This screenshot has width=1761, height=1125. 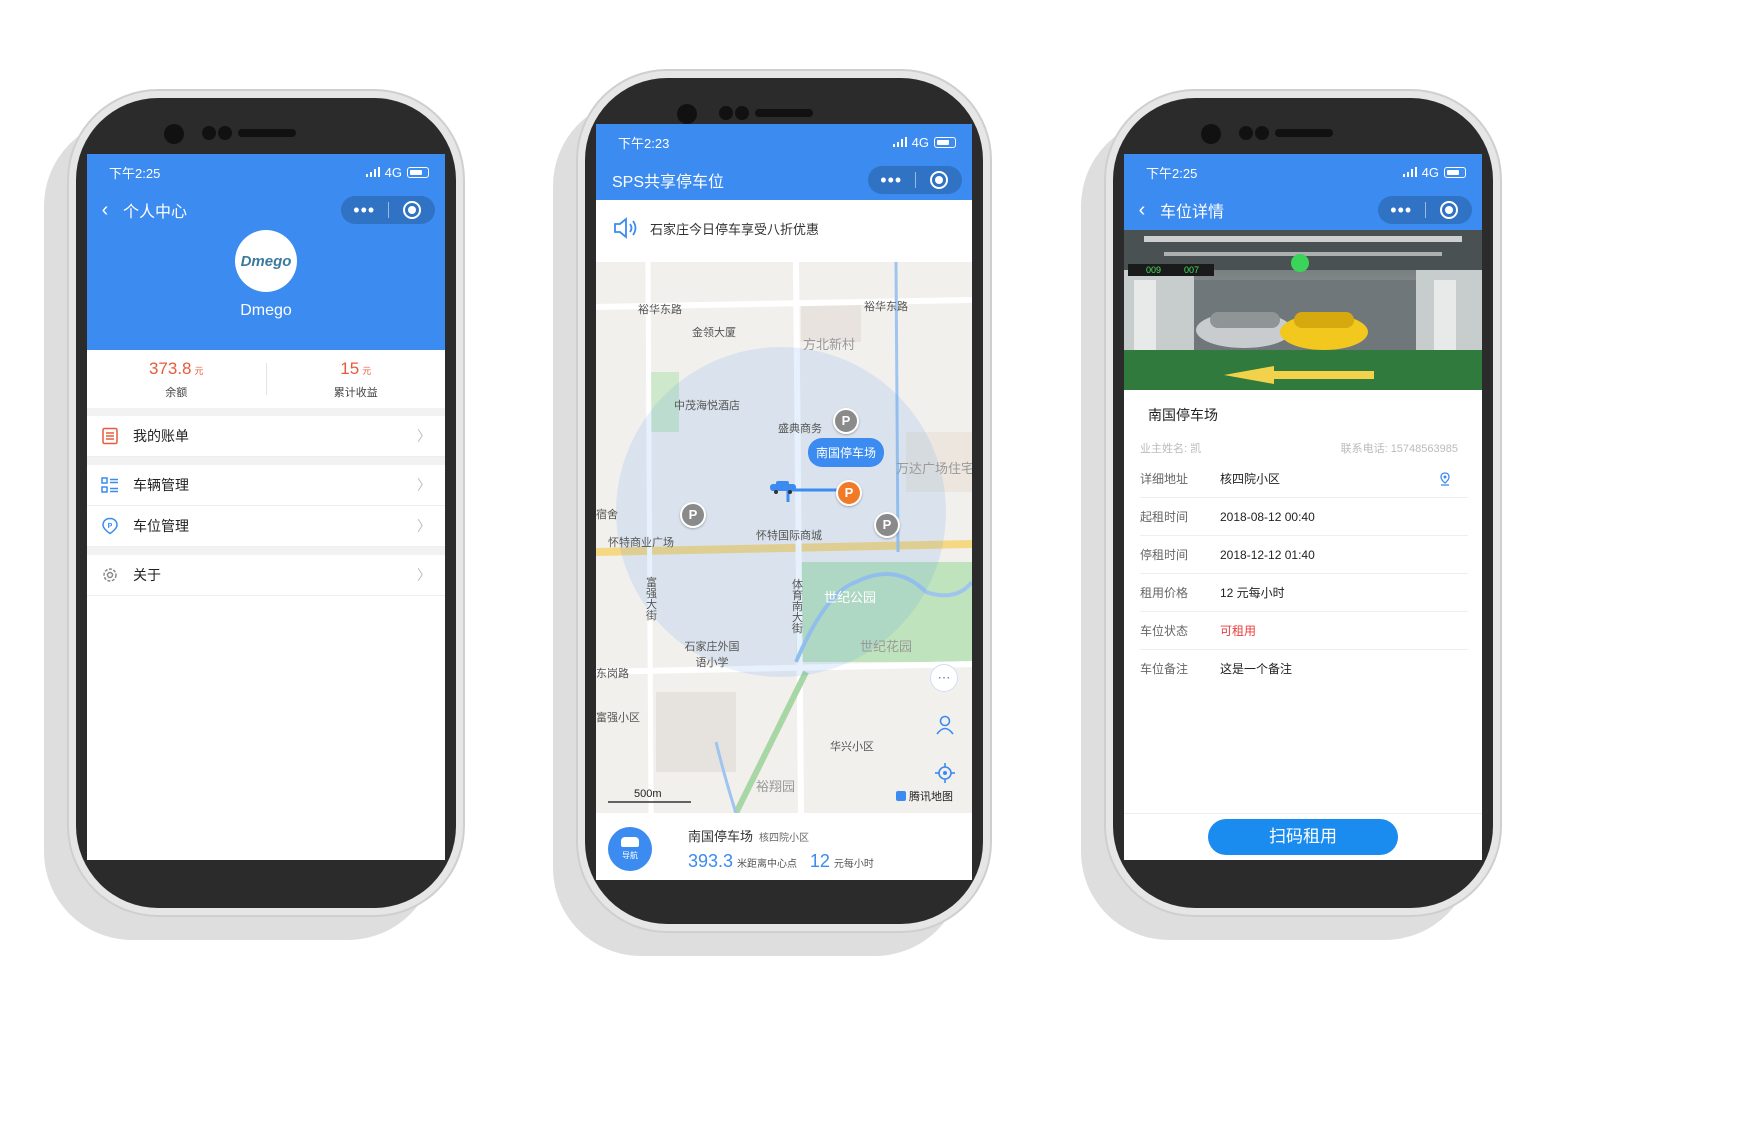 What do you see at coordinates (607, 515) in the screenshot?
I see `map-label-dorm: 宿舍` at bounding box center [607, 515].